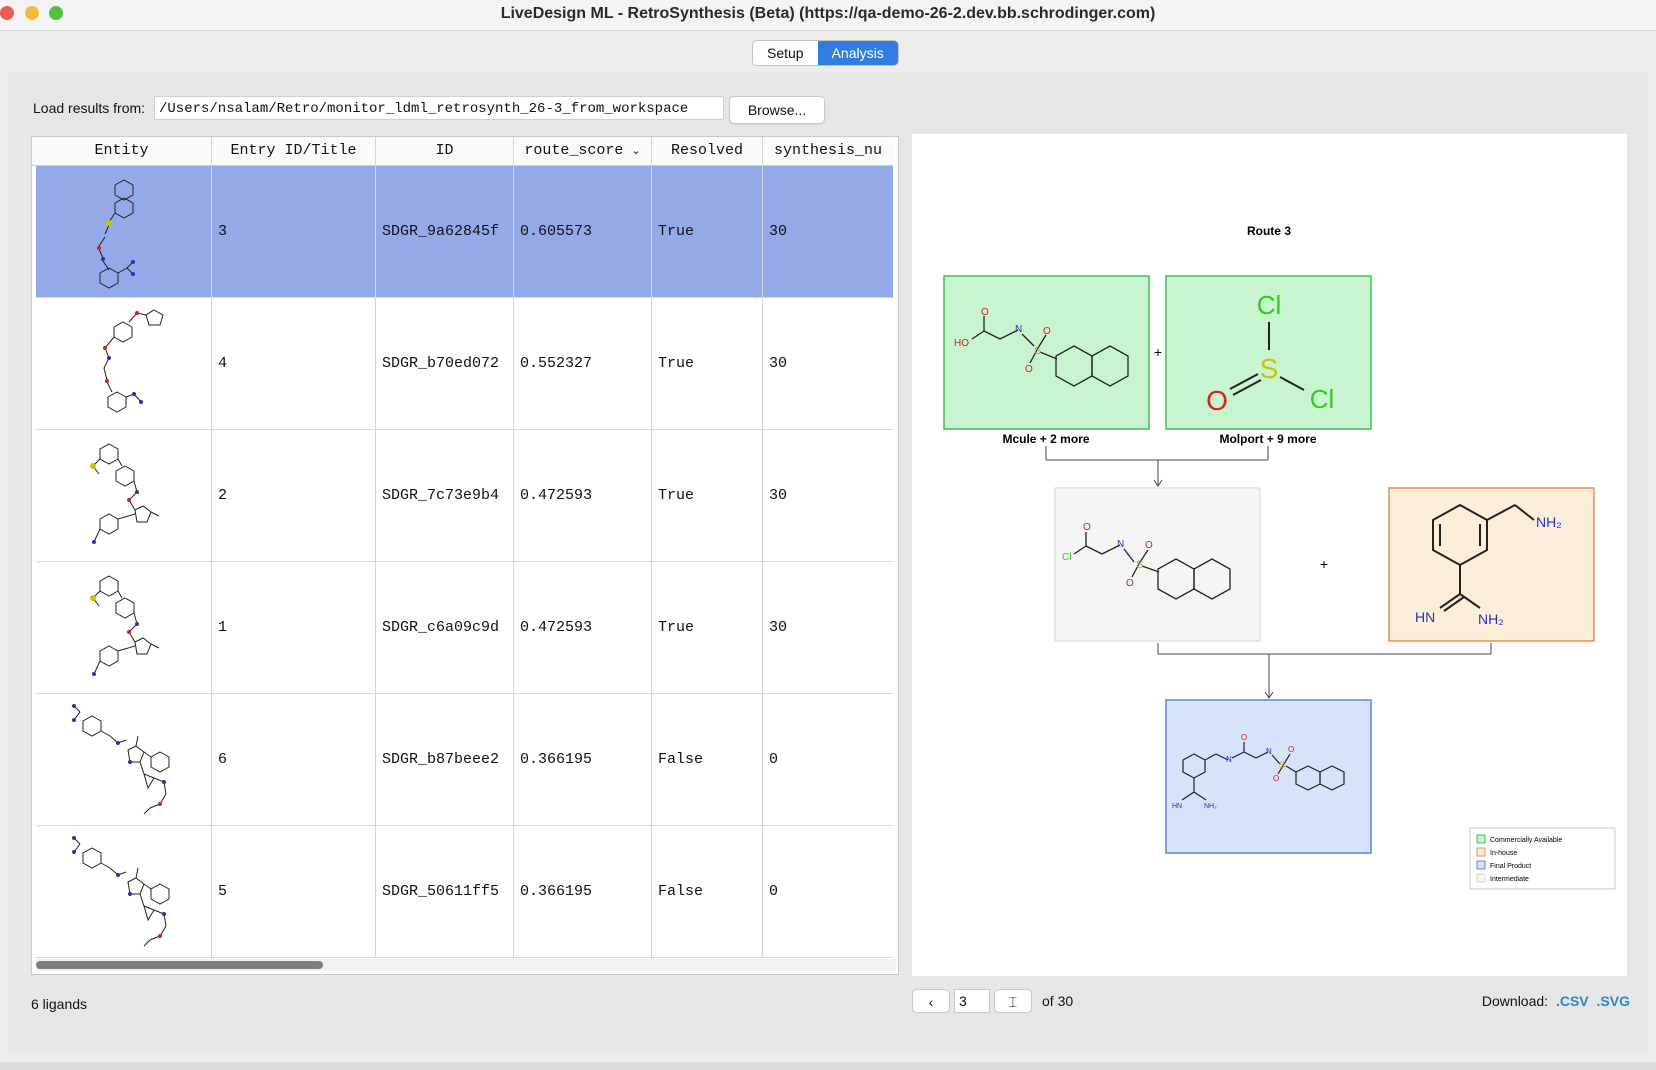 This screenshot has width=1656, height=1070. I want to click on scrollbar-thumb, so click(179, 965).